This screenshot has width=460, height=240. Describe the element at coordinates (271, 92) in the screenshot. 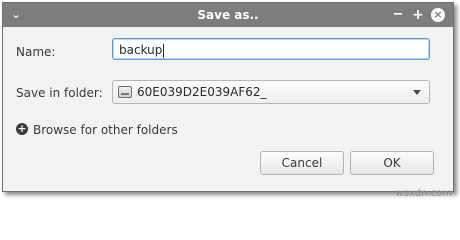

I see `folder-select: 60E039D2E039AF62_` at that location.